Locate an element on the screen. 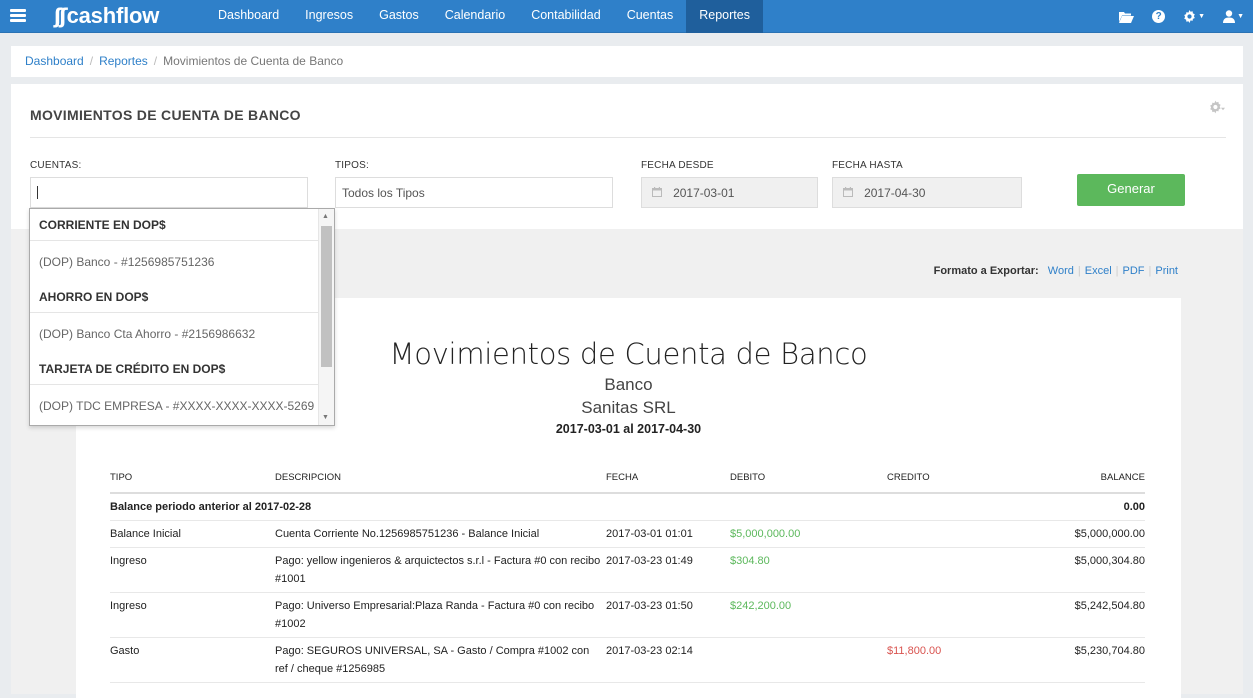 Image resolution: width=1253 pixels, height=698 pixels. nav-item-gastos: Gastos is located at coordinates (399, 16).